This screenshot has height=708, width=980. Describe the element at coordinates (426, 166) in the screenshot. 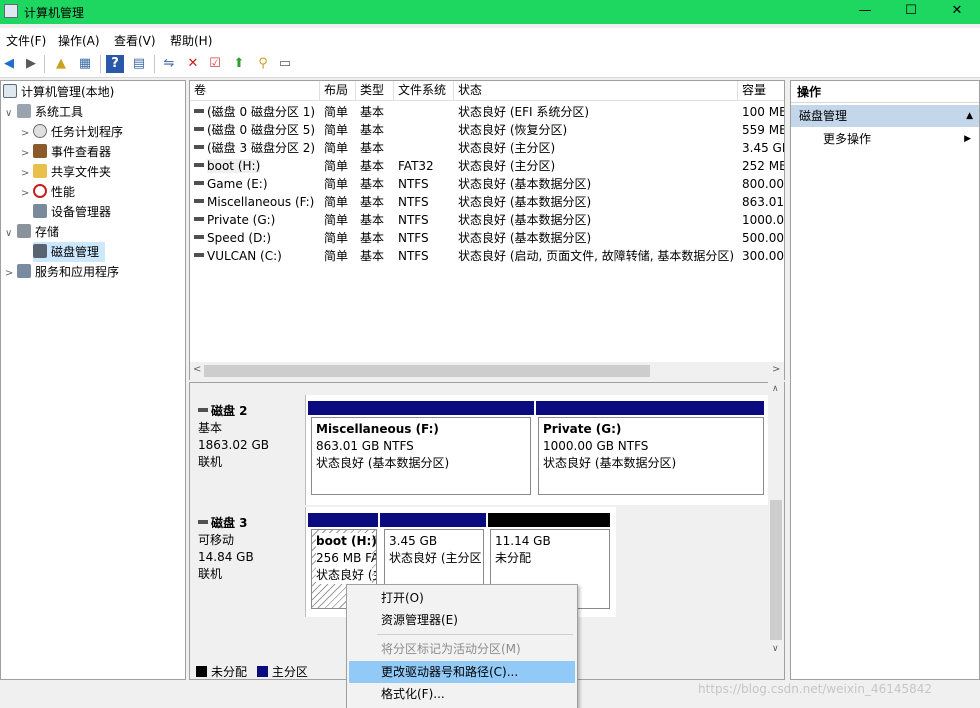

I see `cell-filesystem: FAT32` at that location.